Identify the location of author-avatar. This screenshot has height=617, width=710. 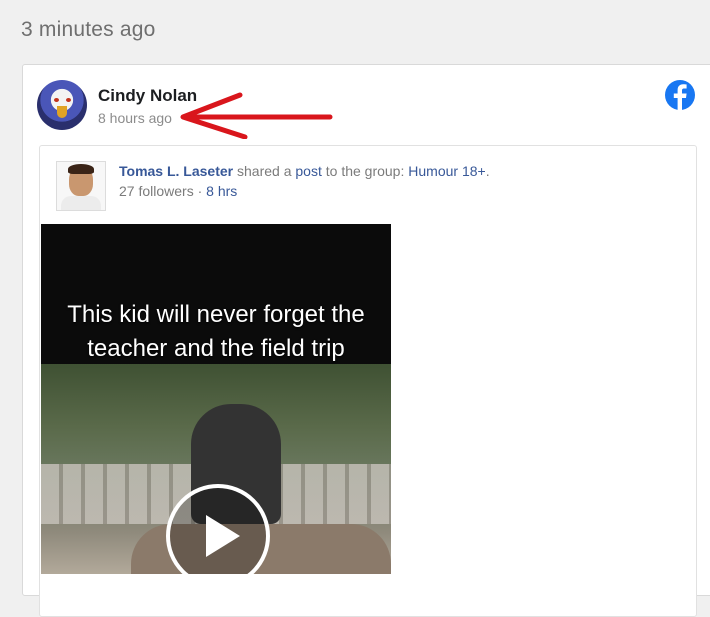
(62, 105).